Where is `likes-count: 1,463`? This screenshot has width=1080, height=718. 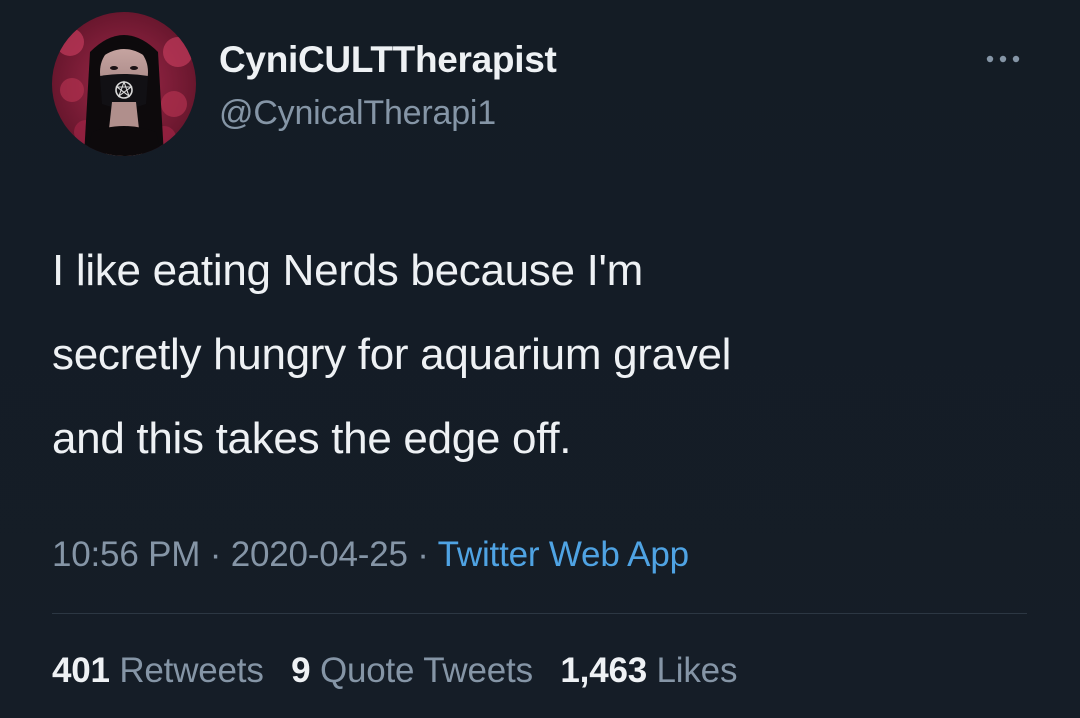 likes-count: 1,463 is located at coordinates (603, 670).